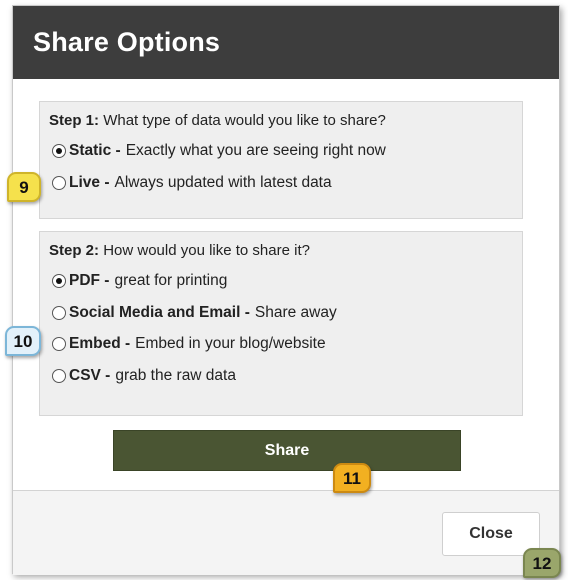 The height and width of the screenshot is (580, 568). I want to click on radio-embed, so click(59, 344).